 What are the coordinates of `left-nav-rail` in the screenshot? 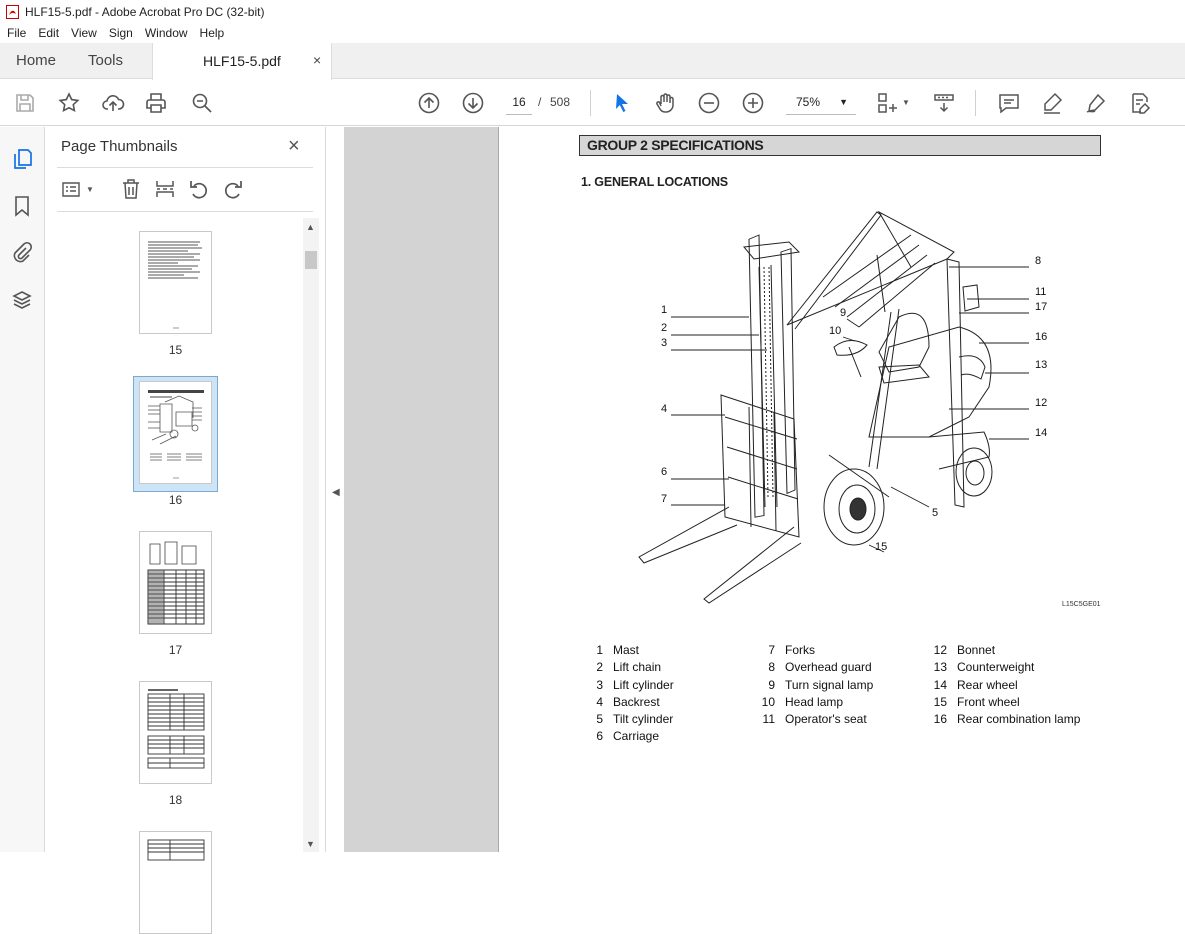 It's located at (22, 489).